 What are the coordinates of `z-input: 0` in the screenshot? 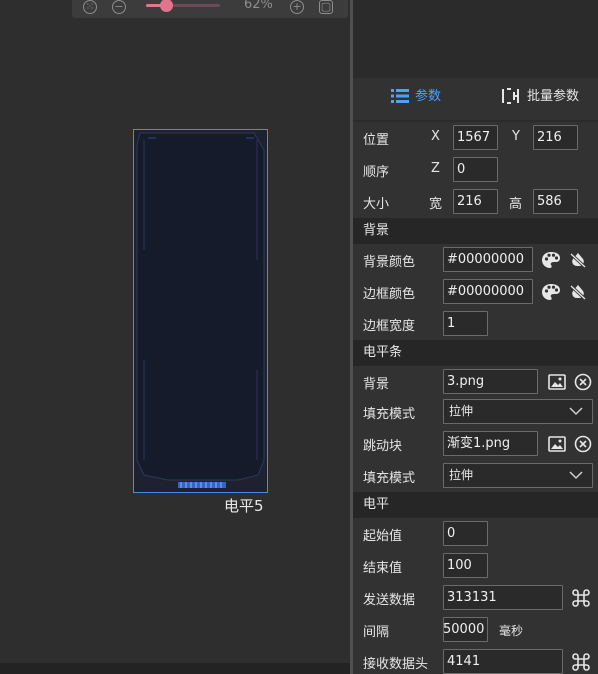 It's located at (475, 169).